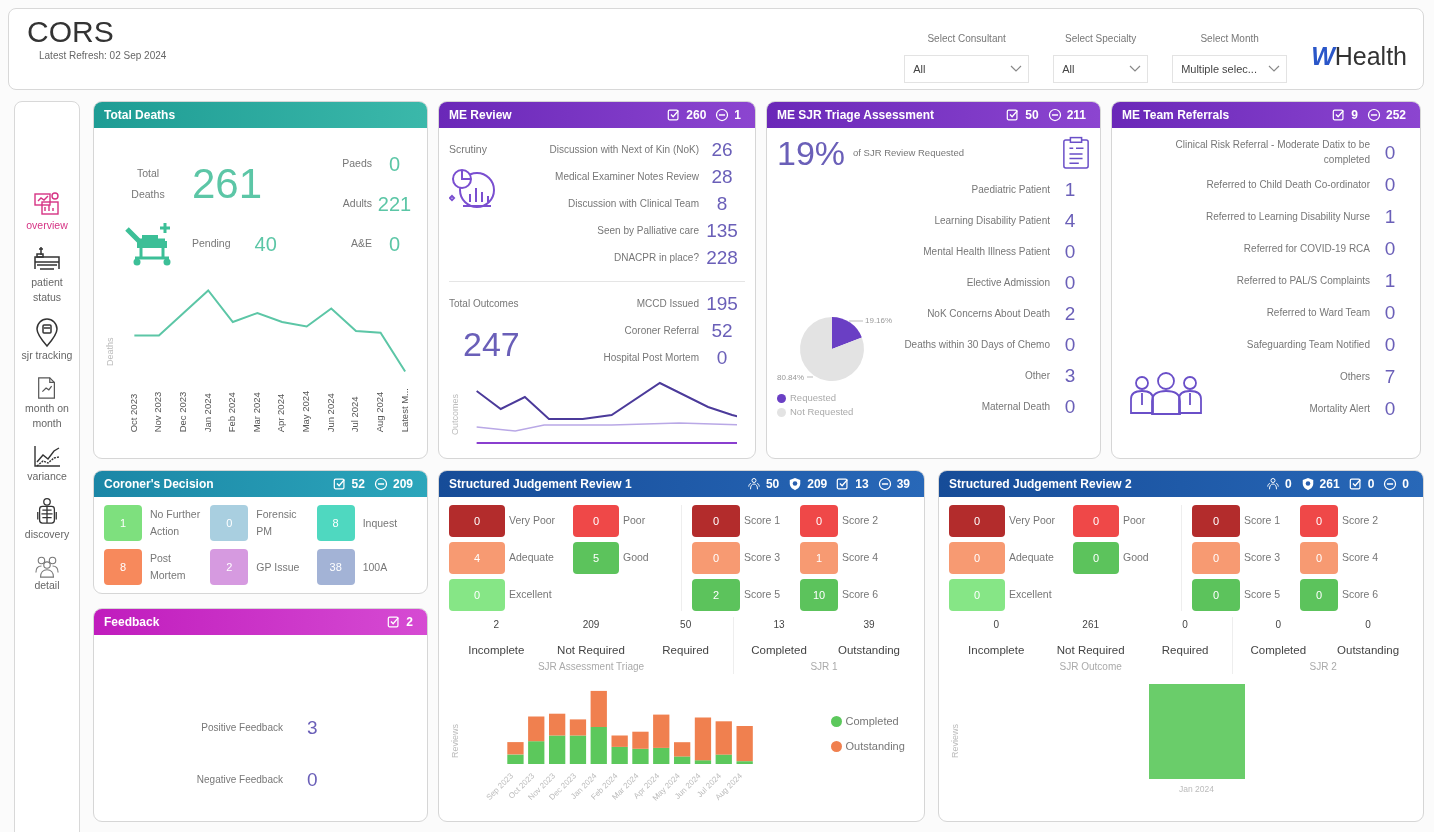 This screenshot has height=832, width=1434. What do you see at coordinates (636, 558) in the screenshot?
I see `score-label: Good` at bounding box center [636, 558].